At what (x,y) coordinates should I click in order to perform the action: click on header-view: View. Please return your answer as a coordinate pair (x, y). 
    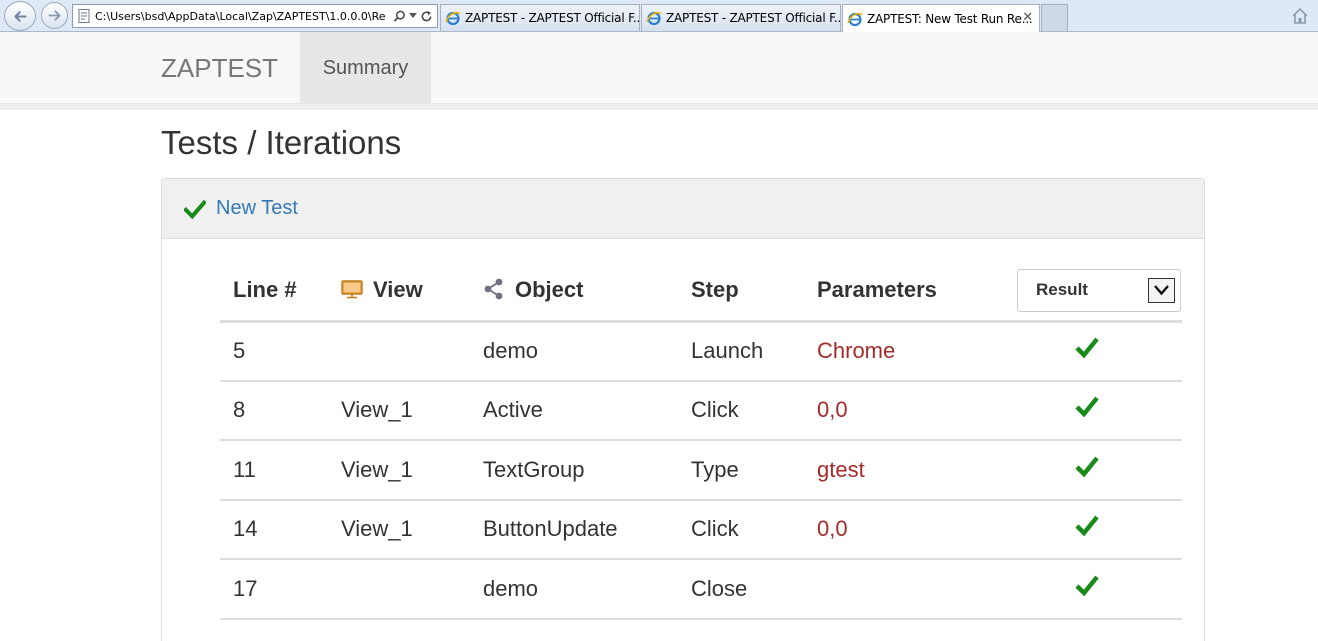
    Looking at the image, I should click on (399, 292).